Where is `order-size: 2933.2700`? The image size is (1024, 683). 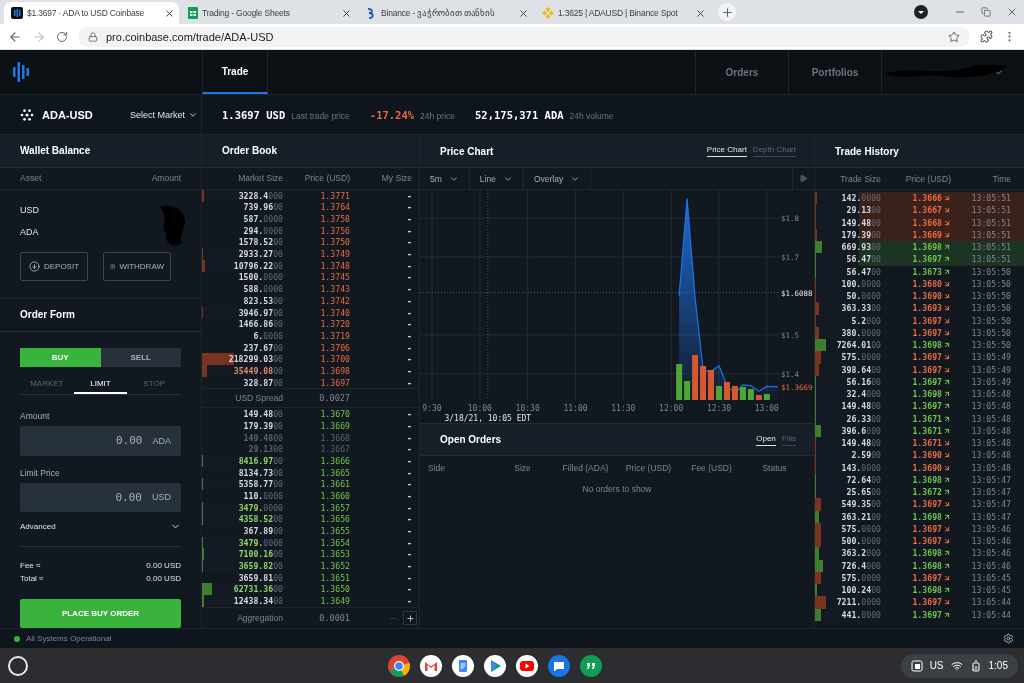
order-size: 2933.2700 is located at coordinates (260, 254).